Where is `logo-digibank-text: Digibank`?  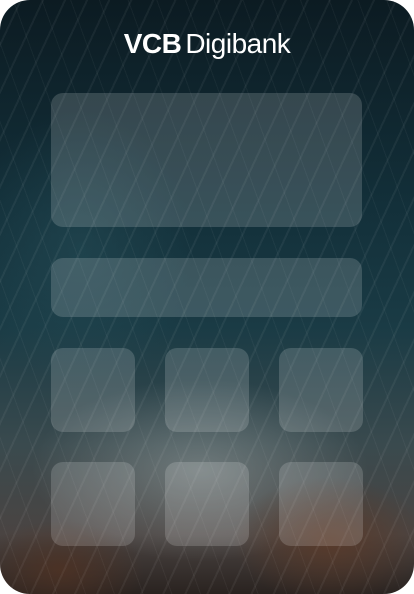
logo-digibank-text: Digibank is located at coordinates (238, 43).